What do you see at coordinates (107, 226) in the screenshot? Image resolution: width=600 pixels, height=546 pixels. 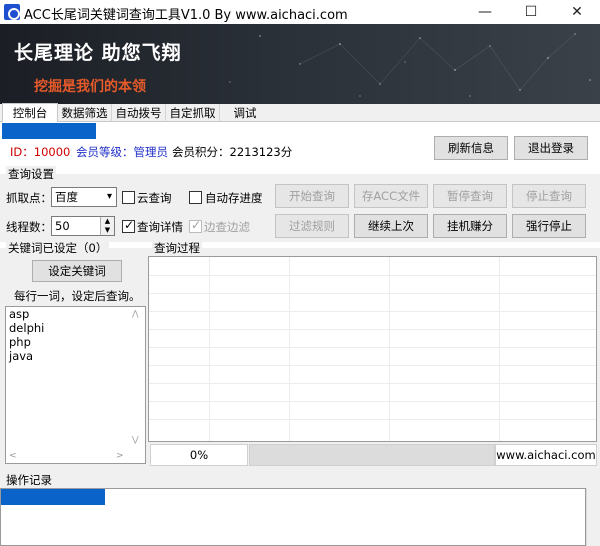 I see `spin-arrows-icon: ▲ ▼` at bounding box center [107, 226].